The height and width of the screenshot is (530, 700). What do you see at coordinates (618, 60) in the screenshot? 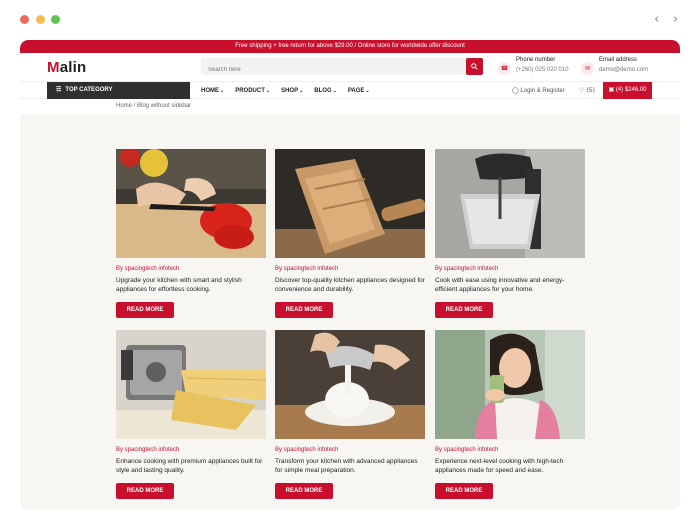
I see `email-label: Email address` at bounding box center [618, 60].